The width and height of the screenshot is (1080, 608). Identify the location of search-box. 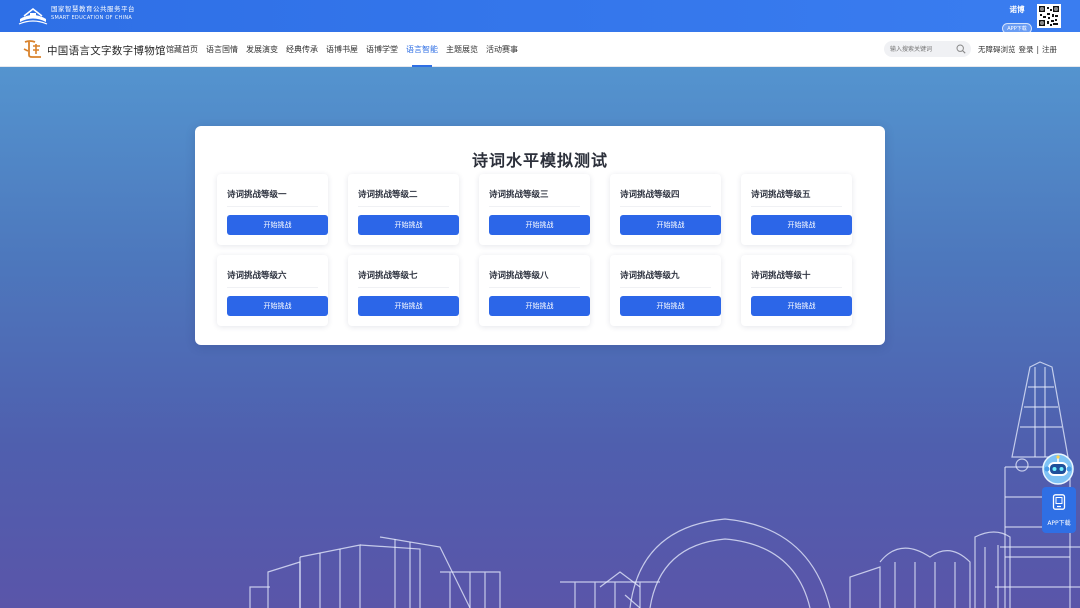
(927, 49).